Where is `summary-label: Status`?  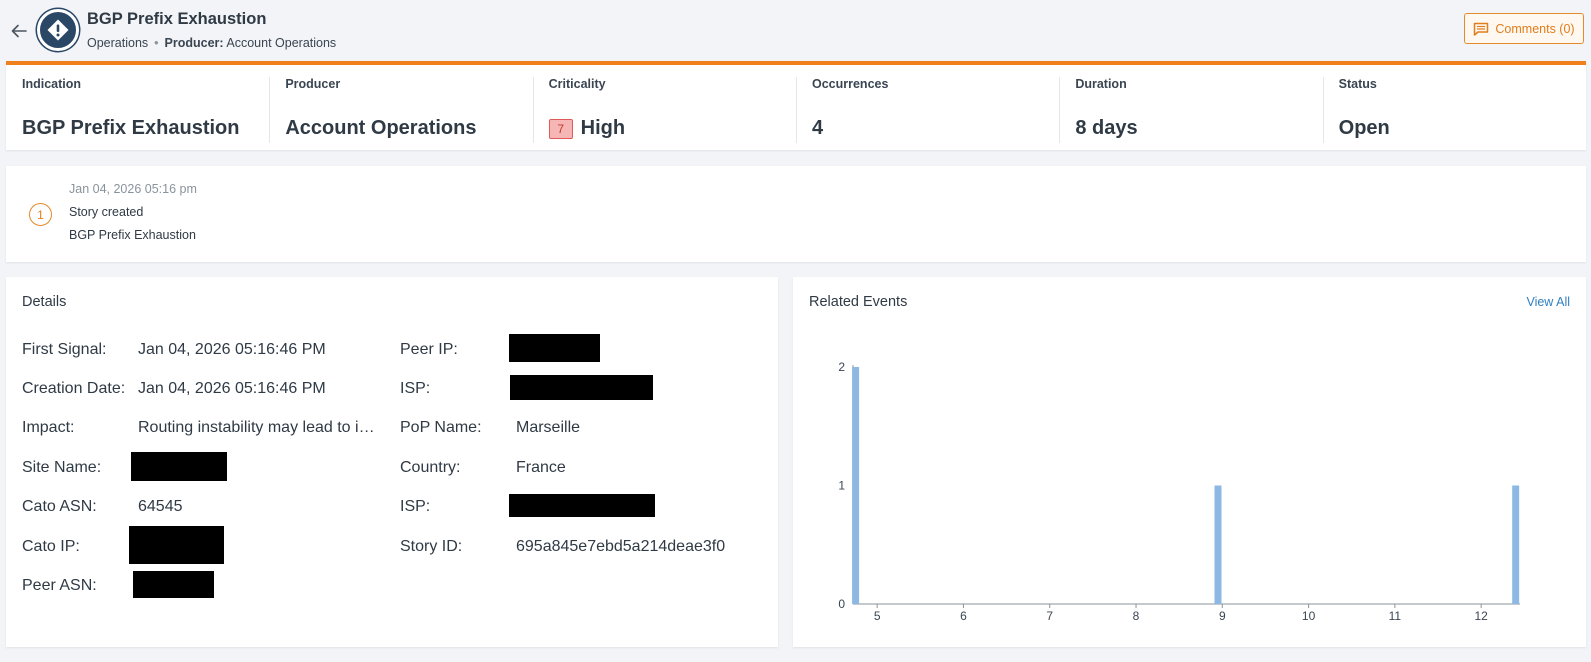
summary-label: Status is located at coordinates (1357, 84).